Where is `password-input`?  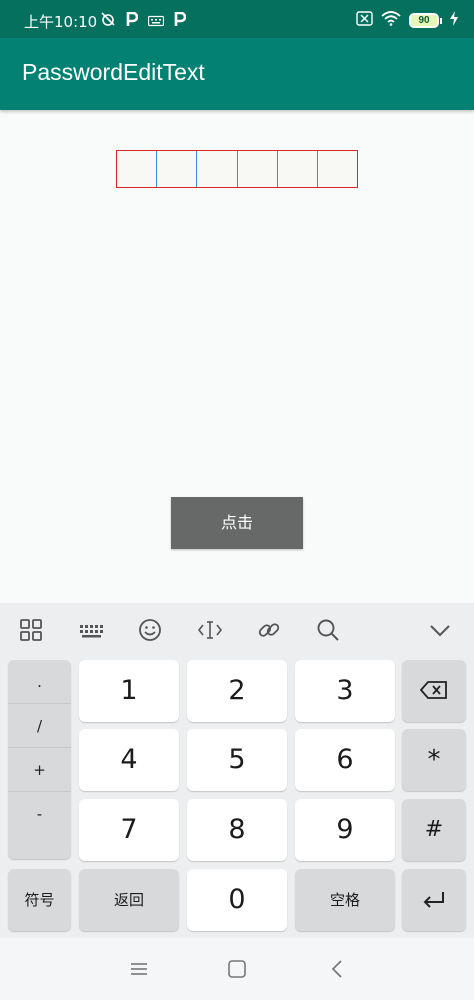
password-input is located at coordinates (237, 169).